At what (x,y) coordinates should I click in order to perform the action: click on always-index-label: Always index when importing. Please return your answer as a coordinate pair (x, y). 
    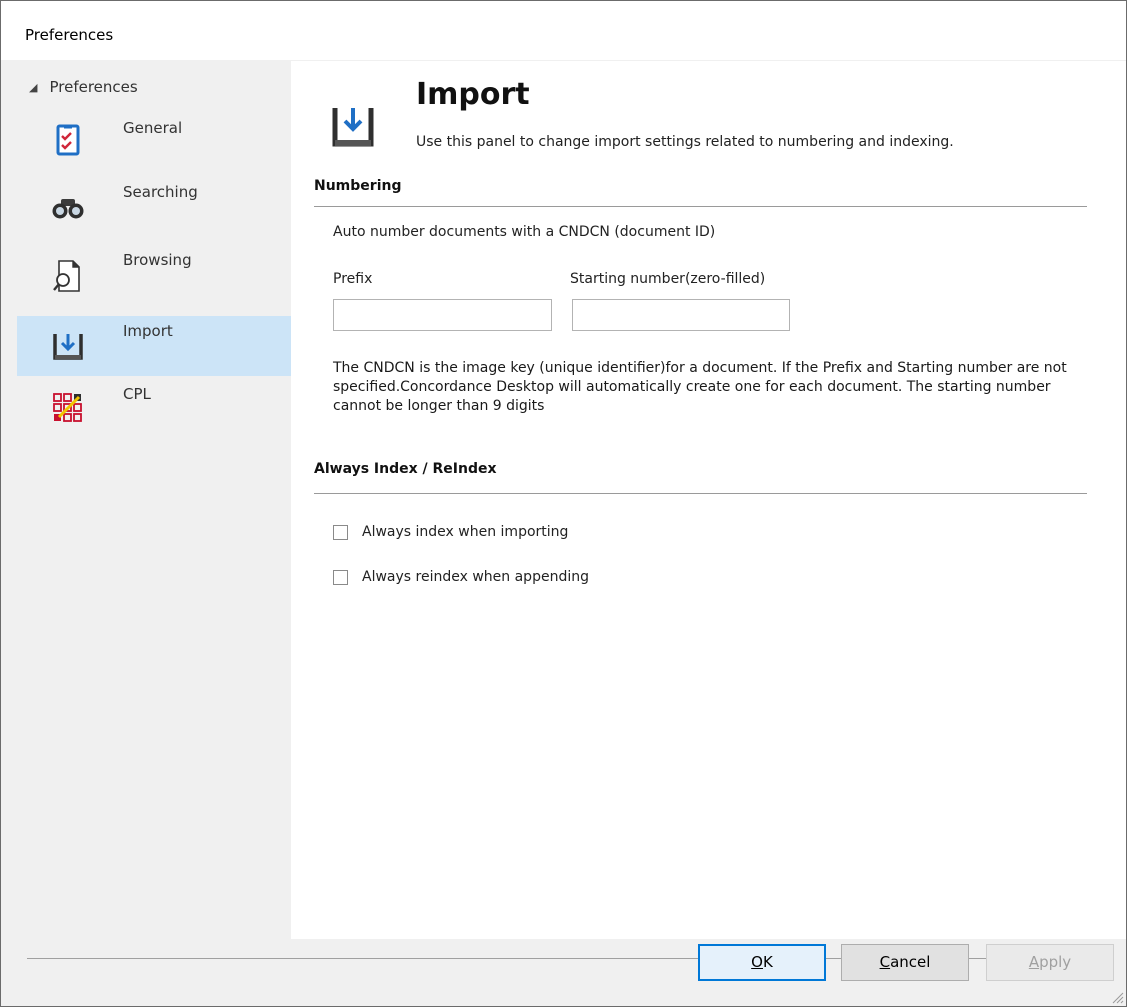
    Looking at the image, I should click on (465, 532).